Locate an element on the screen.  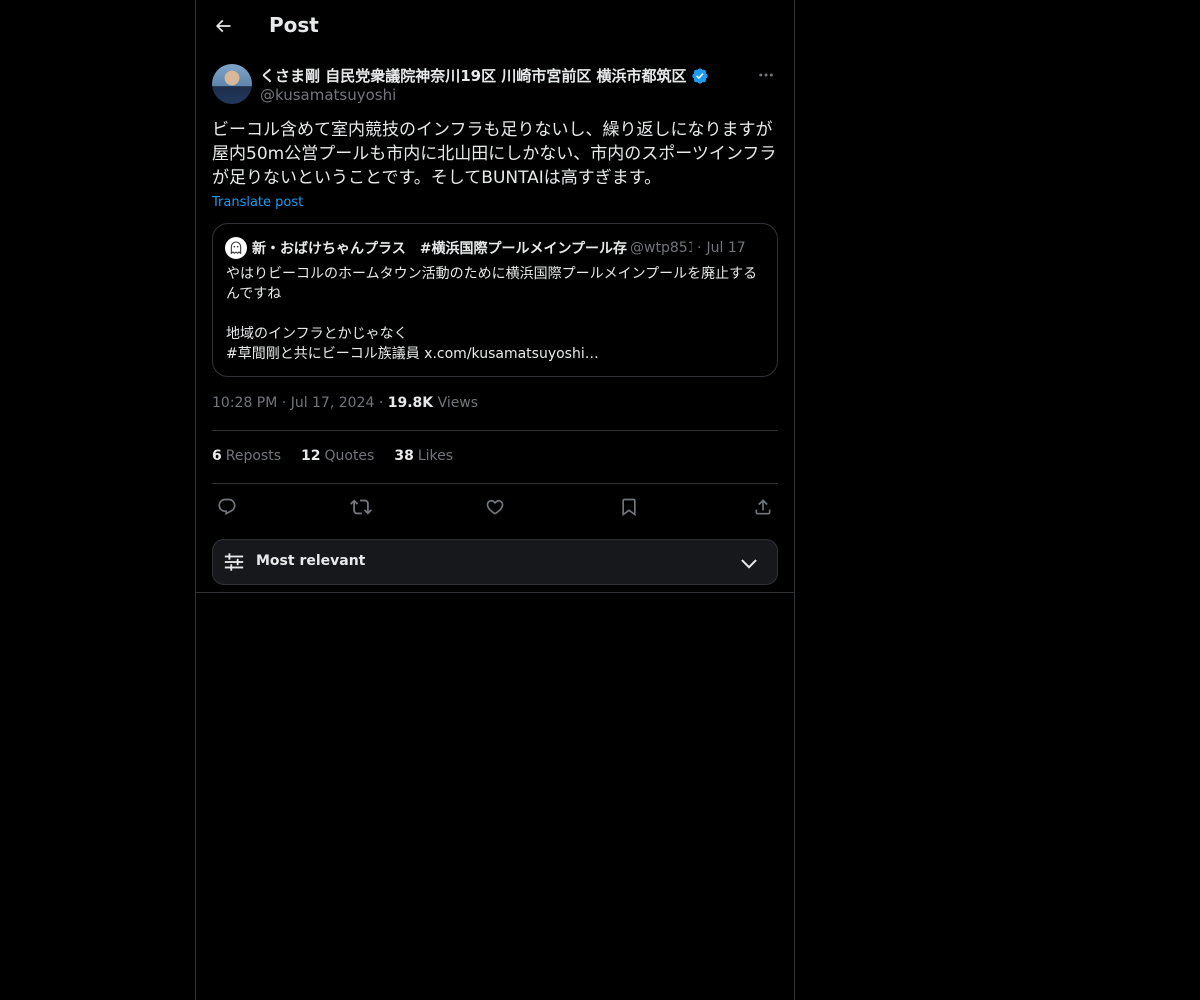
post-meta: 10:28 PM · Jul 17, 2024 · 19.8K Views is located at coordinates (345, 403).